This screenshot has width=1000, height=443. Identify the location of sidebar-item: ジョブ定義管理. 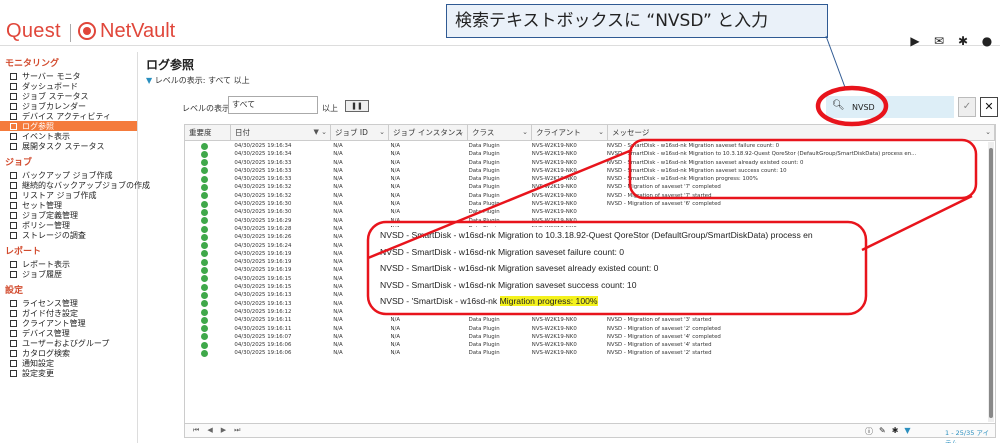
(68, 215).